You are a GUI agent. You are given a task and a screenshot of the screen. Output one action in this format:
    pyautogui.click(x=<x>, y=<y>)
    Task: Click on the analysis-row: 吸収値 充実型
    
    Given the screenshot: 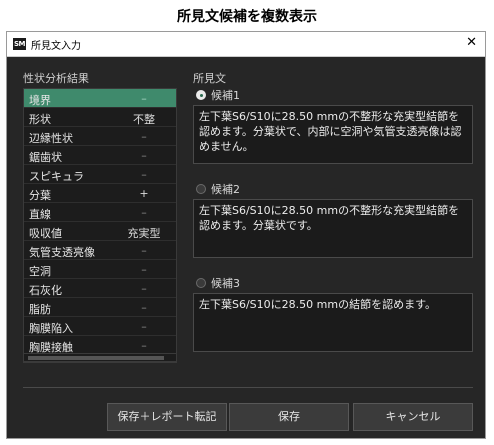 What is the action you would take?
    pyautogui.click(x=100, y=231)
    